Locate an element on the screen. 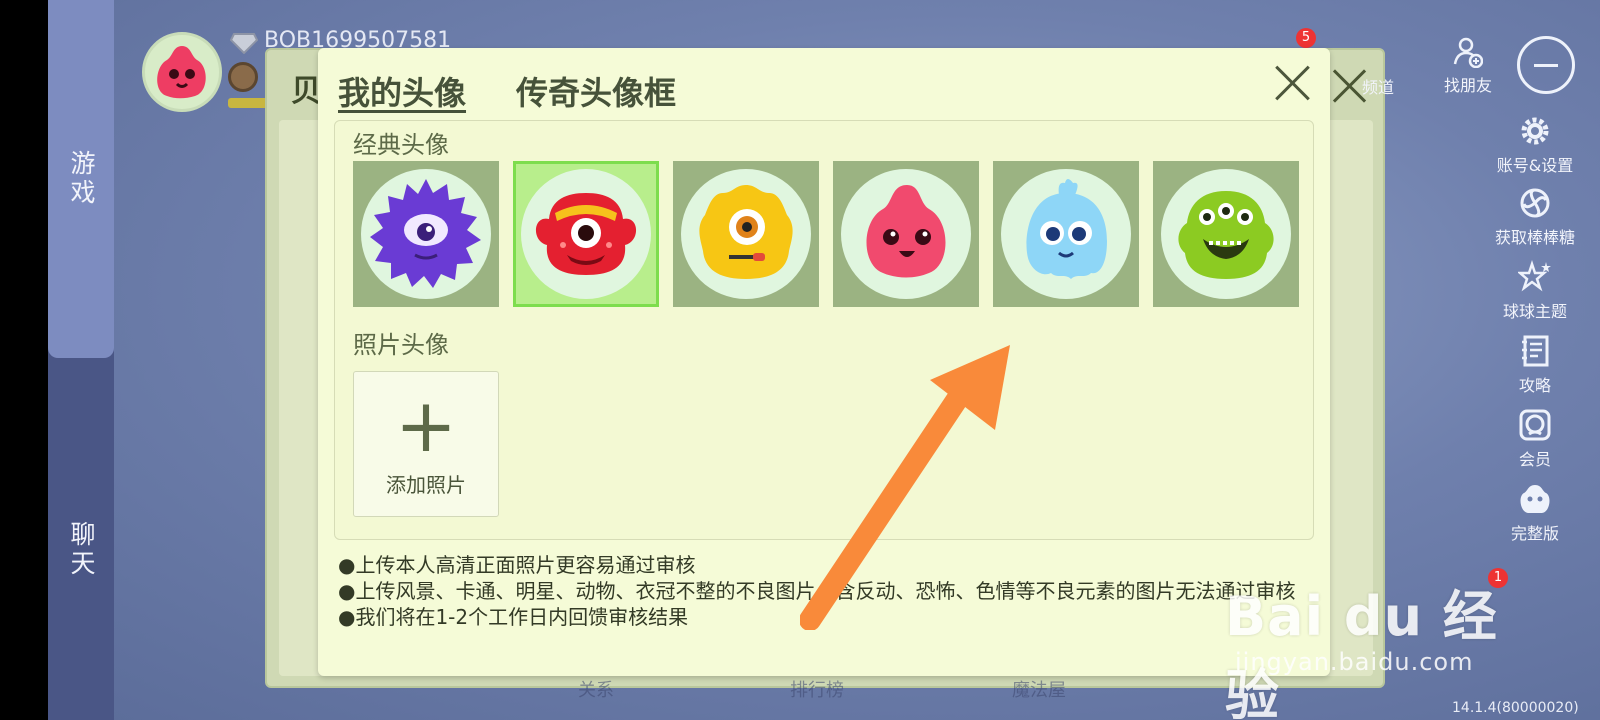 The image size is (1600, 720). avatar-option-yellow is located at coordinates (746, 234).